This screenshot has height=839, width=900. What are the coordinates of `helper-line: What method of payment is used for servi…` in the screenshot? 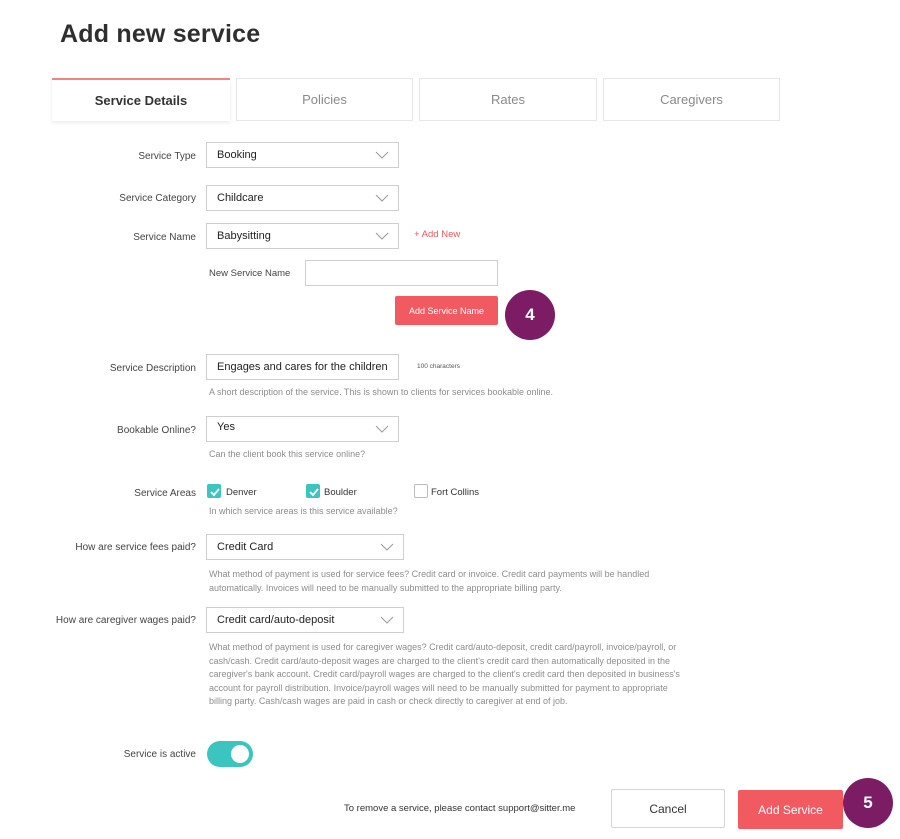 It's located at (429, 574).